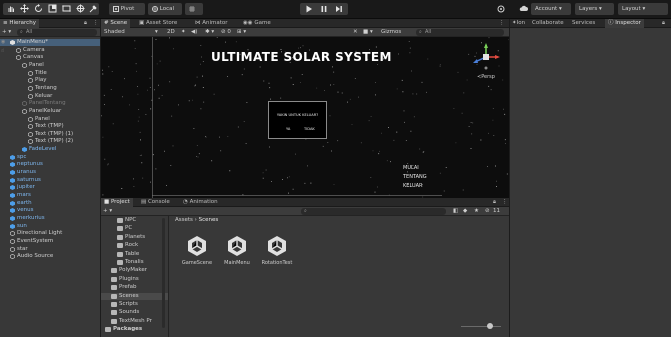 This screenshot has width=671, height=337. What do you see at coordinates (355, 32) in the screenshot?
I see `tools-icon: ✕` at bounding box center [355, 32].